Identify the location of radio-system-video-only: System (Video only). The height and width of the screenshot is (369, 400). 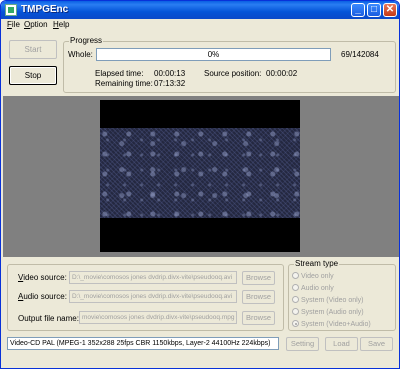
(328, 300).